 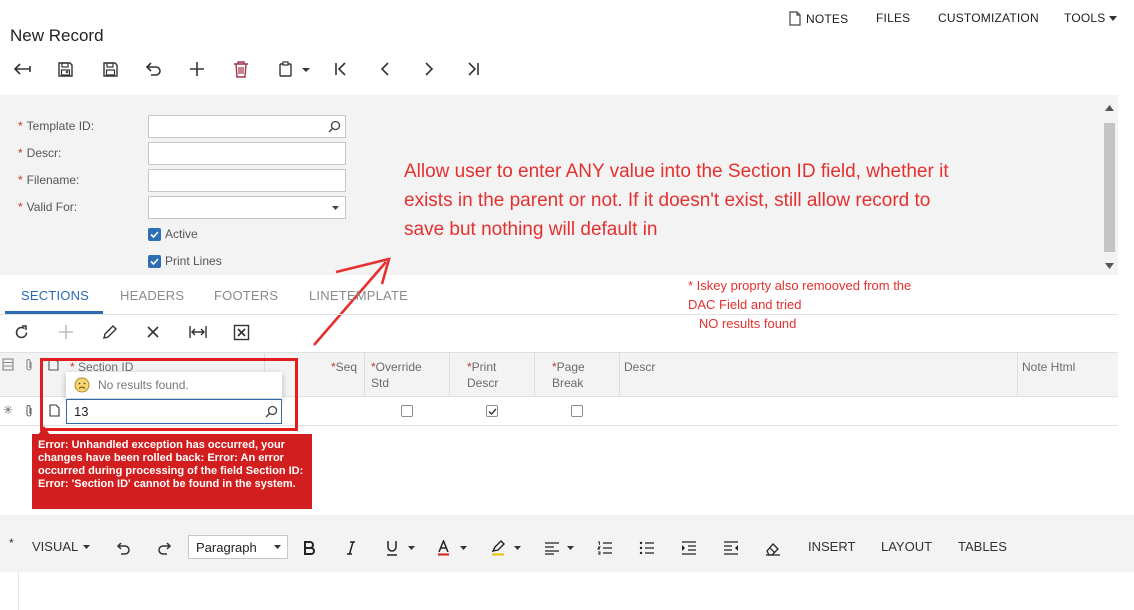 What do you see at coordinates (153, 332) in the screenshot?
I see `delete-row-icon` at bounding box center [153, 332].